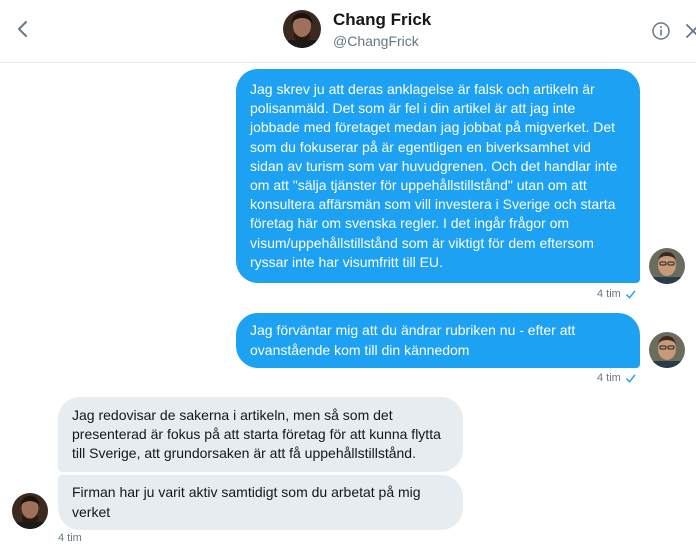  Describe the element at coordinates (302, 29) in the screenshot. I see `header-avatar` at that location.